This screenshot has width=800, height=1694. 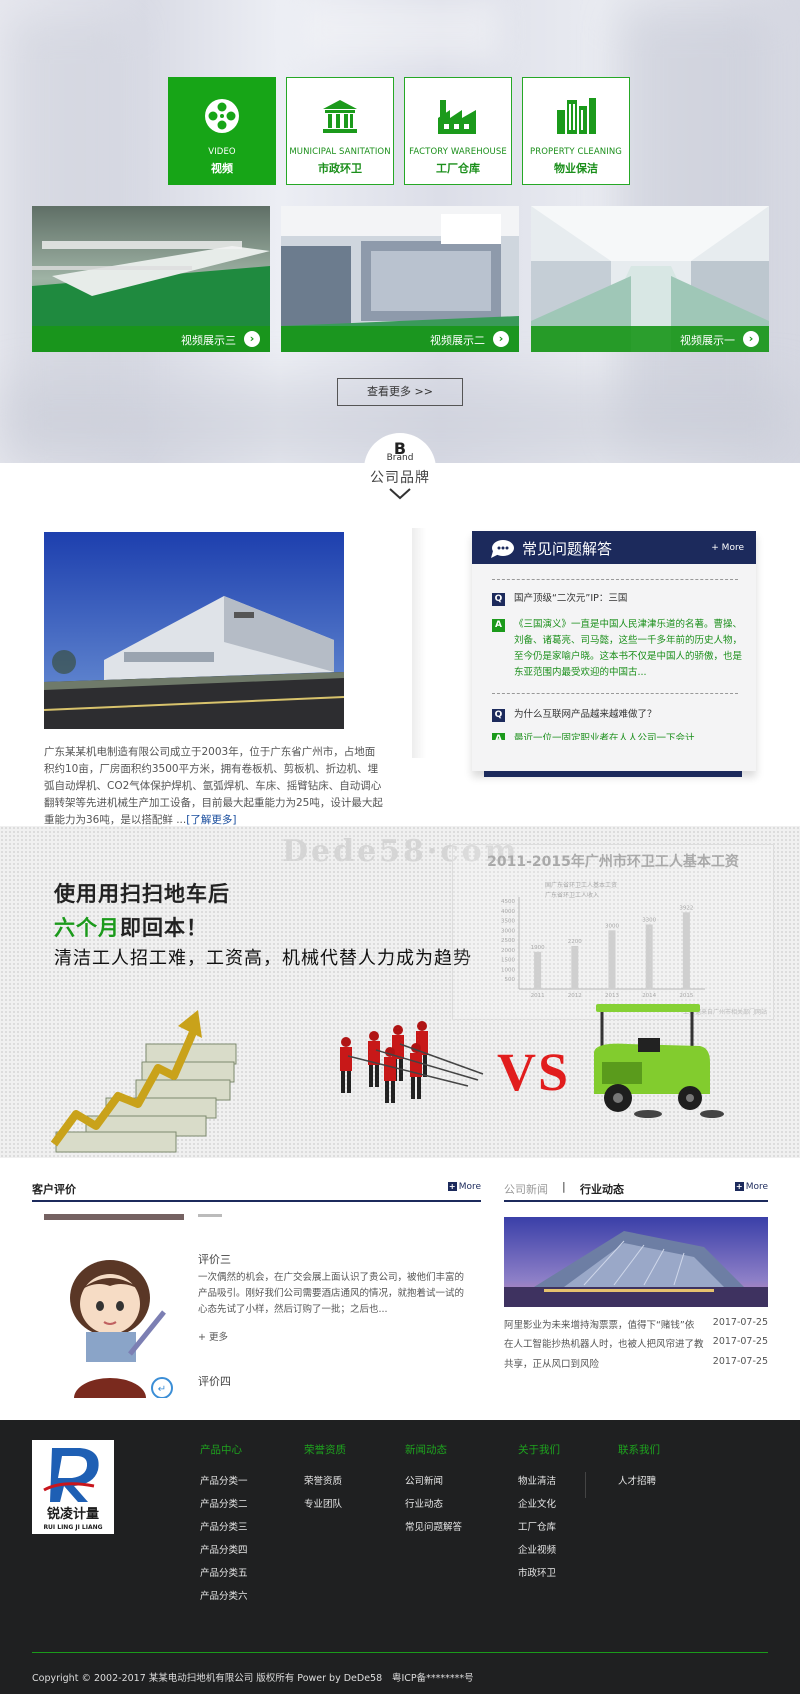 What do you see at coordinates (498, 625) in the screenshot?
I see `answer-badge: A` at bounding box center [498, 625].